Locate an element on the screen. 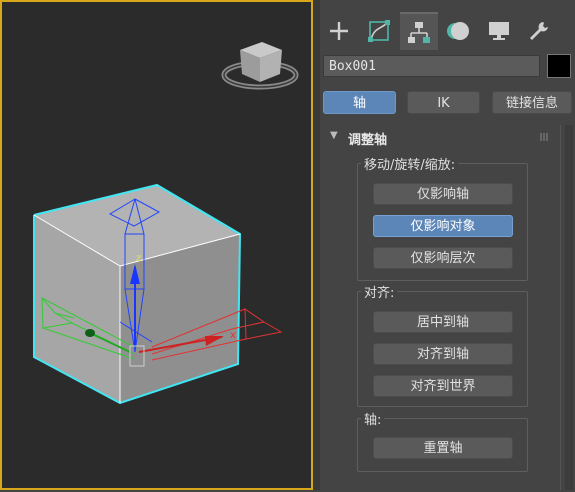 Image resolution: width=575 pixels, height=492 pixels. center-to-pivot-button: 居中到轴 is located at coordinates (443, 322).